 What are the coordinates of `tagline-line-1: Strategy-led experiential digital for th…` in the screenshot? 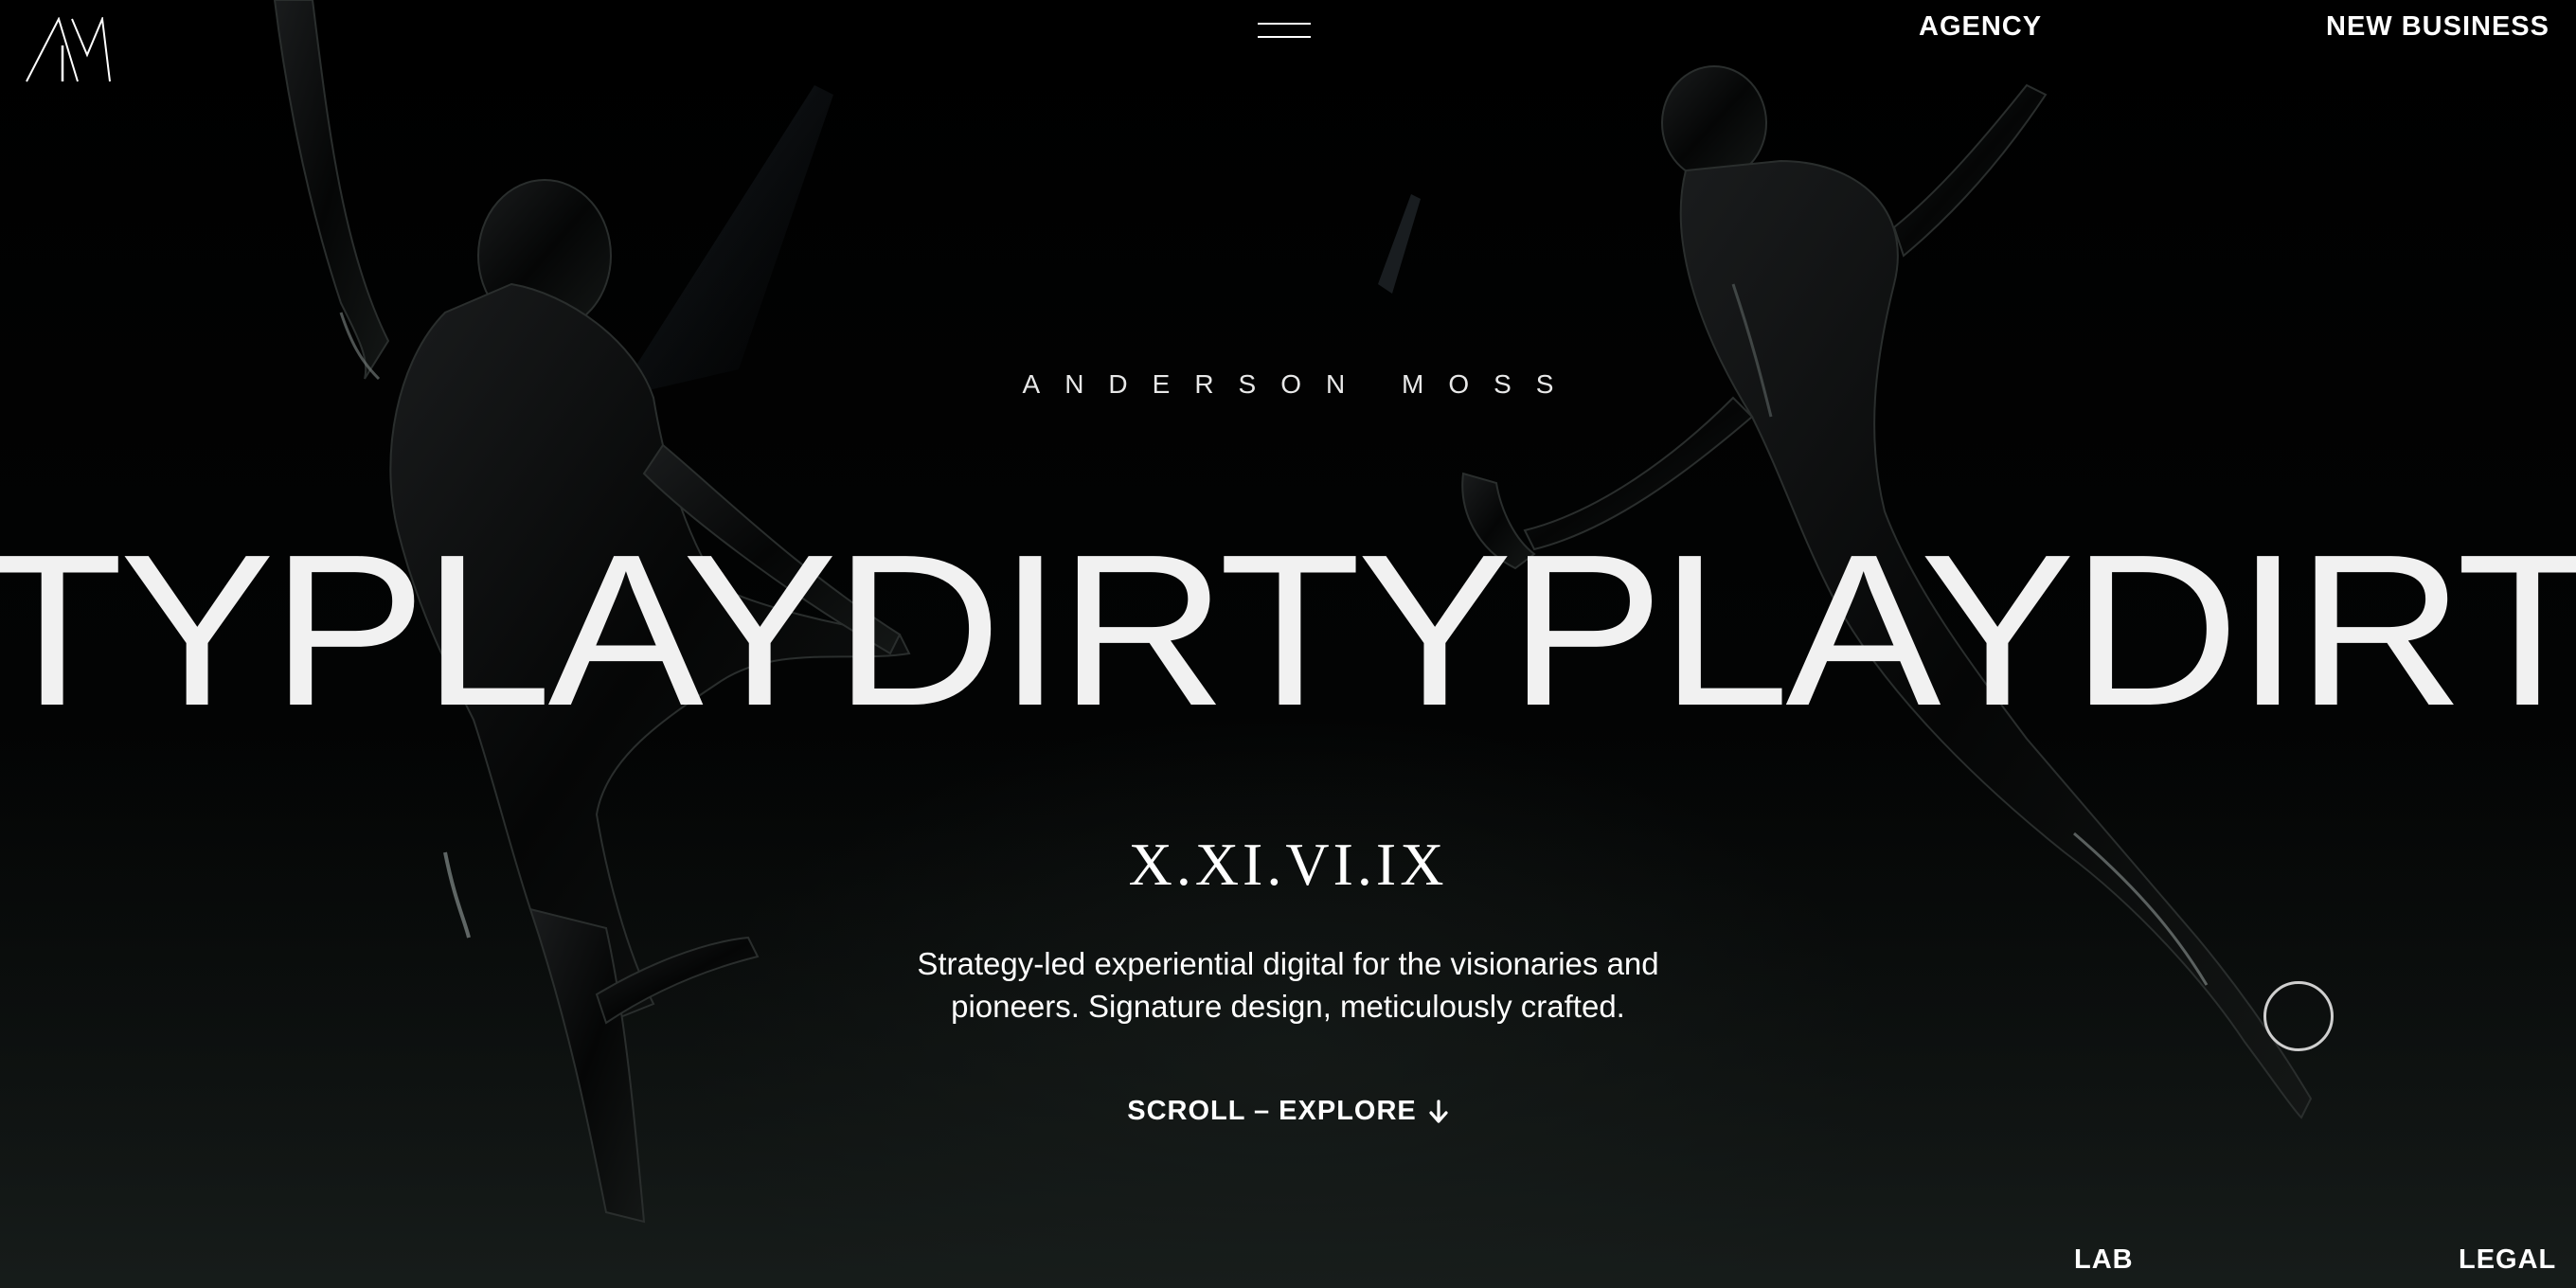 It's located at (1288, 963).